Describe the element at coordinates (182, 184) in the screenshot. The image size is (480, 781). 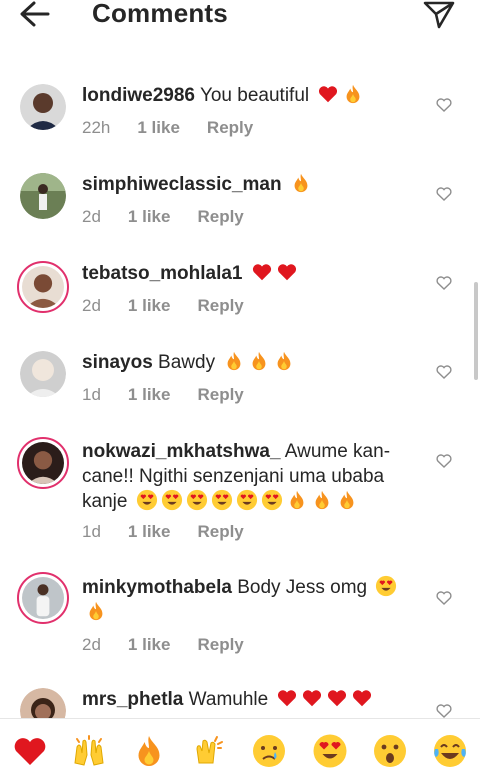
I see `comment-username: simphiweclassic_man` at that location.